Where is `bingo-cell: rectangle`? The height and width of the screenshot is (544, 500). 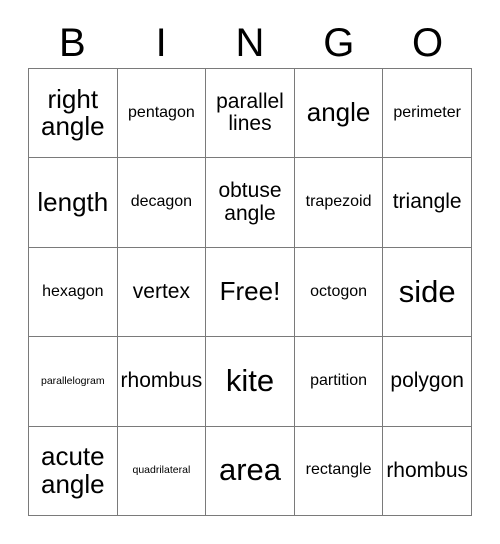
bingo-cell: rectangle is located at coordinates (339, 471).